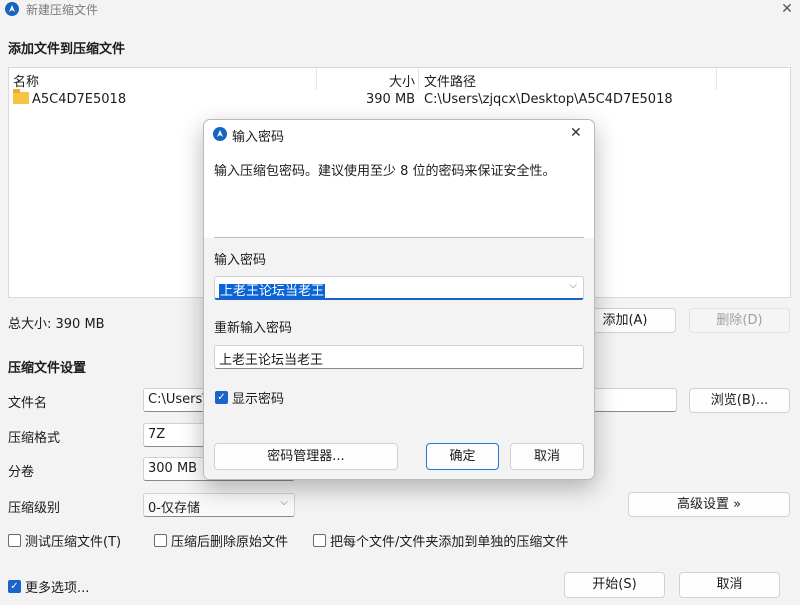 This screenshot has height=605, width=800. What do you see at coordinates (449, 542) in the screenshot?
I see `separate-archives-label: 把每个文件/文件夹添加到单独的压缩文件` at bounding box center [449, 542].